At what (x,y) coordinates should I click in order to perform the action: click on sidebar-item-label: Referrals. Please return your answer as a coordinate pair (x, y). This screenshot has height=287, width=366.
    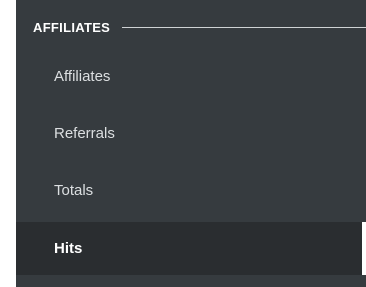
    Looking at the image, I should click on (84, 133).